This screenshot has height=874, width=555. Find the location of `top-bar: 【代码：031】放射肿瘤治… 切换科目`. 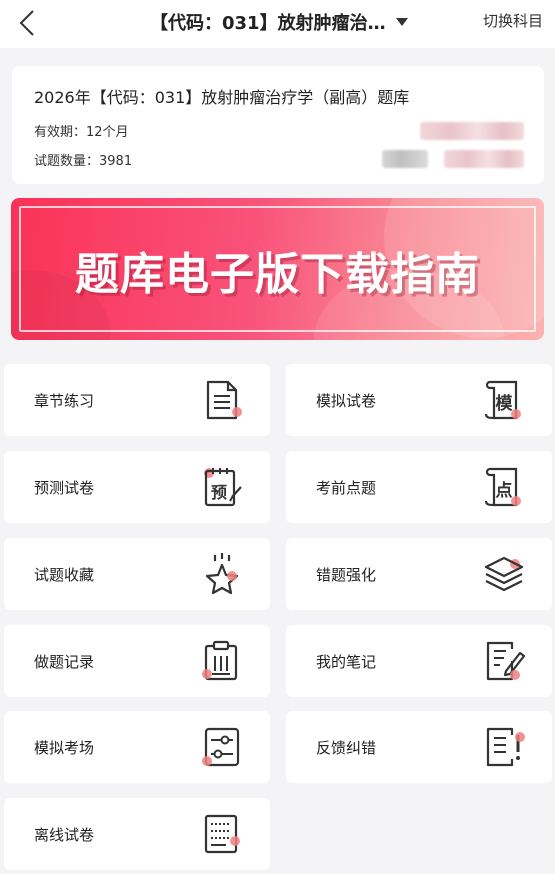

top-bar: 【代码：031】放射肿瘤治… 切换科目 is located at coordinates (277, 24).